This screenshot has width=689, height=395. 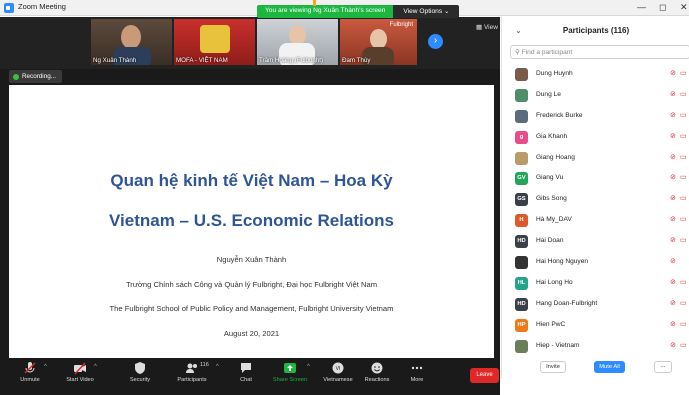 I want to click on participant-row: HP Hien PwC ⊘ ▭, so click(x=595, y=325).